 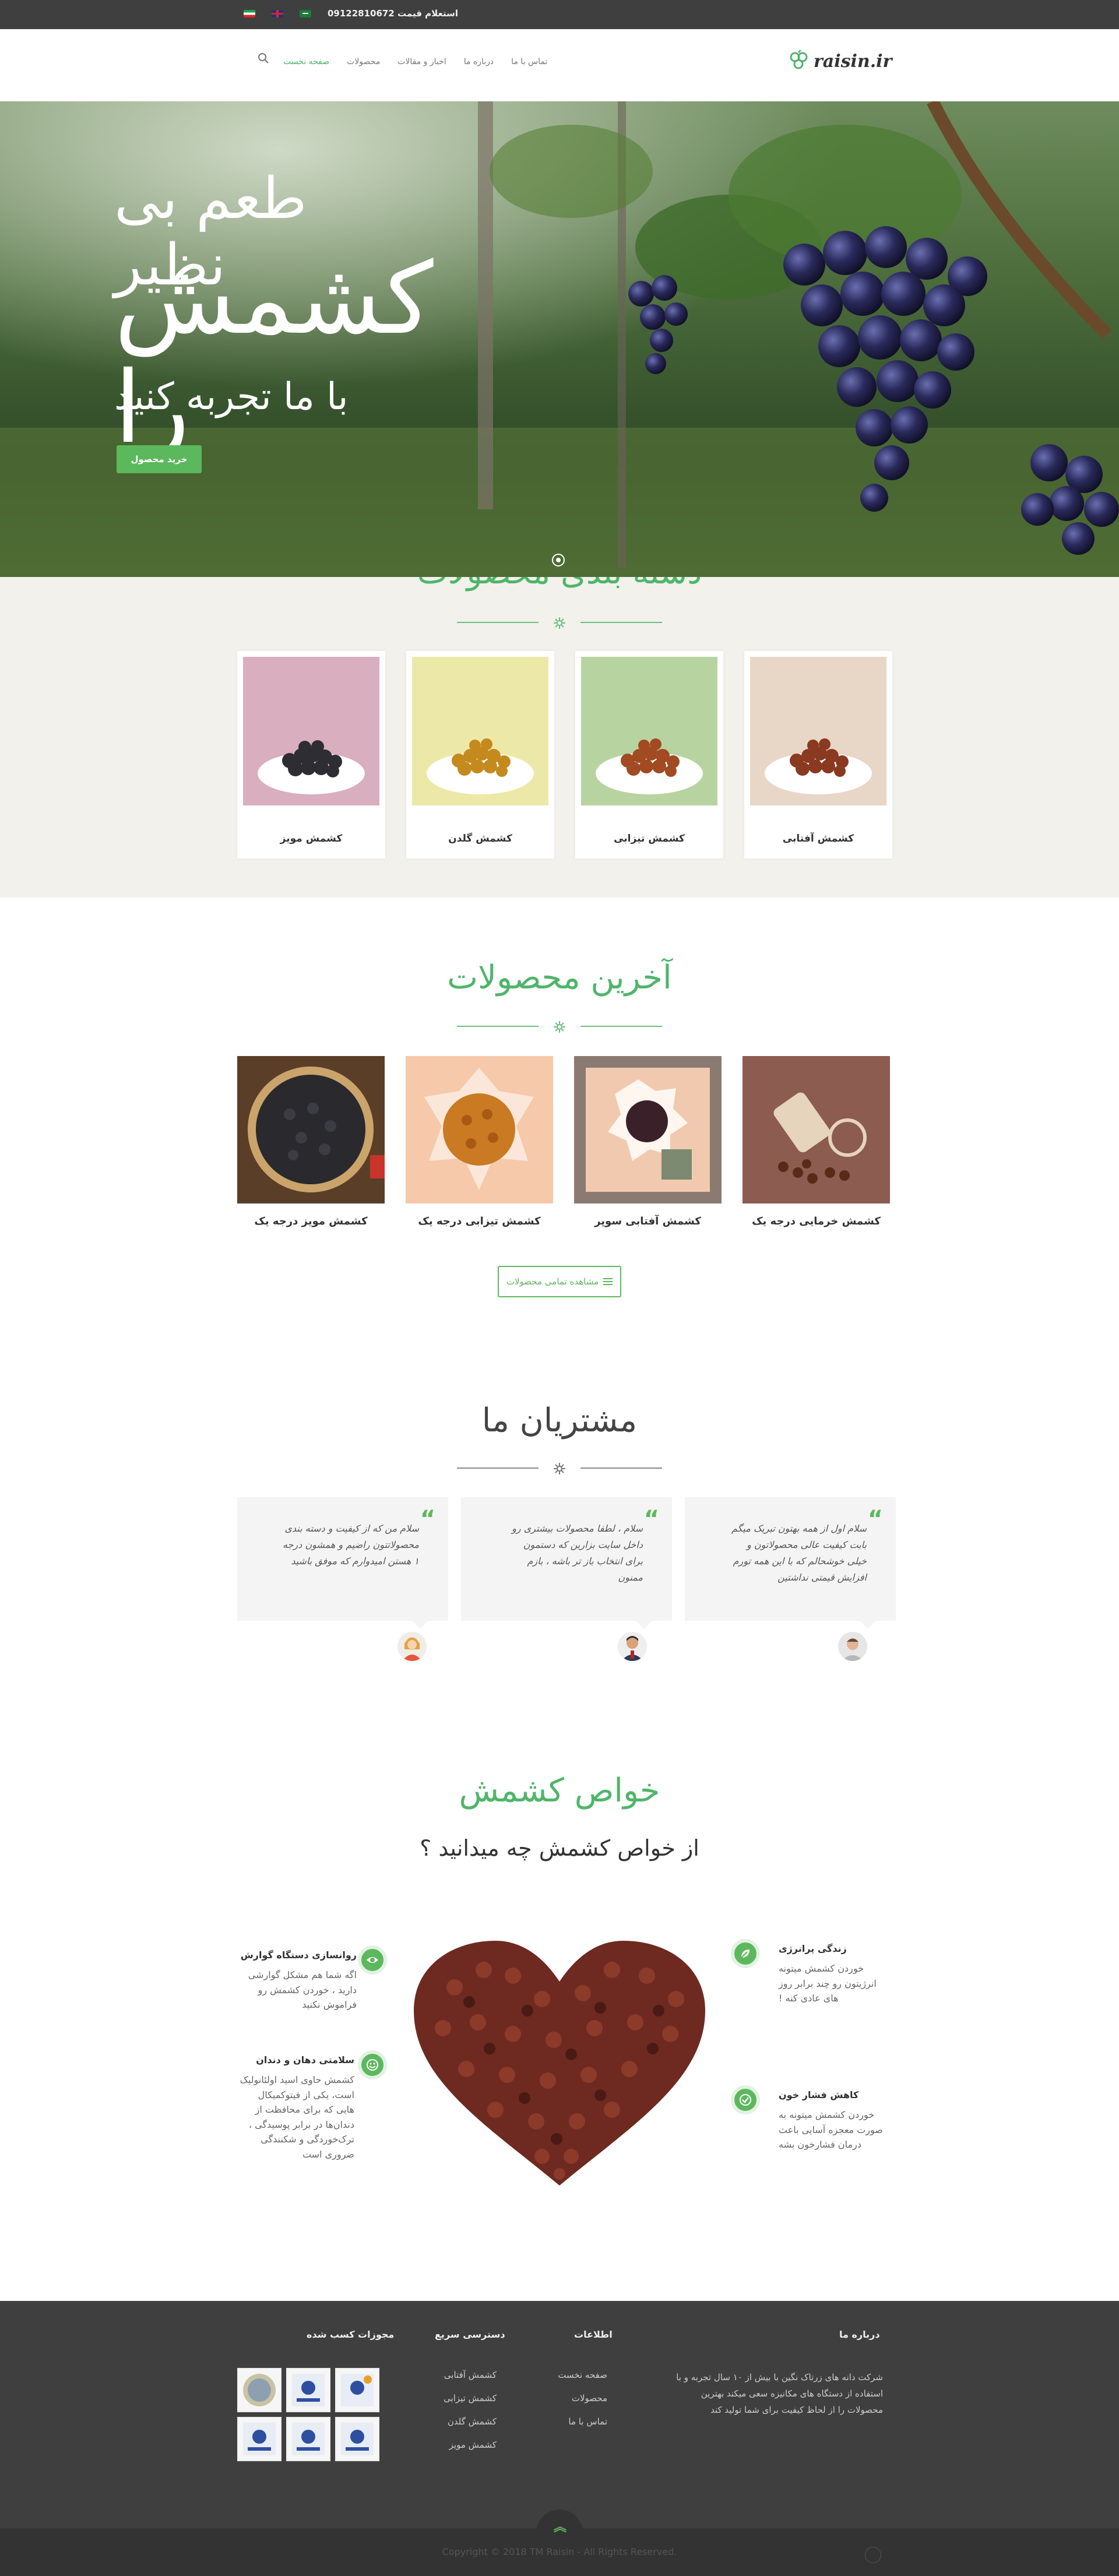 I want to click on property-title: سلامتی دهان و دندان, so click(x=305, y=2059).